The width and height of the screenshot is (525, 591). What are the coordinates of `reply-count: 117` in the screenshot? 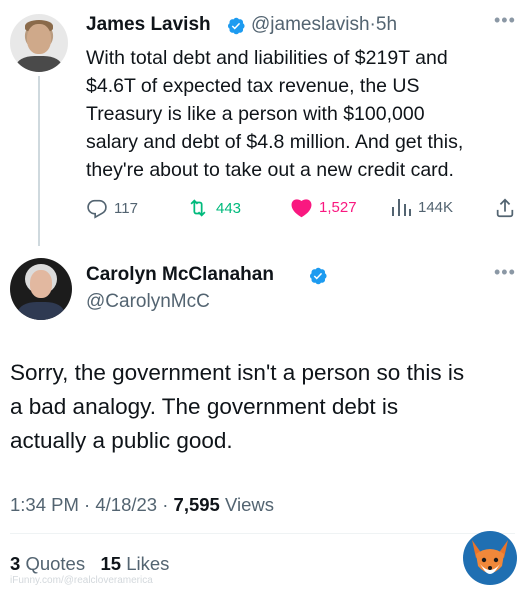 It's located at (126, 208).